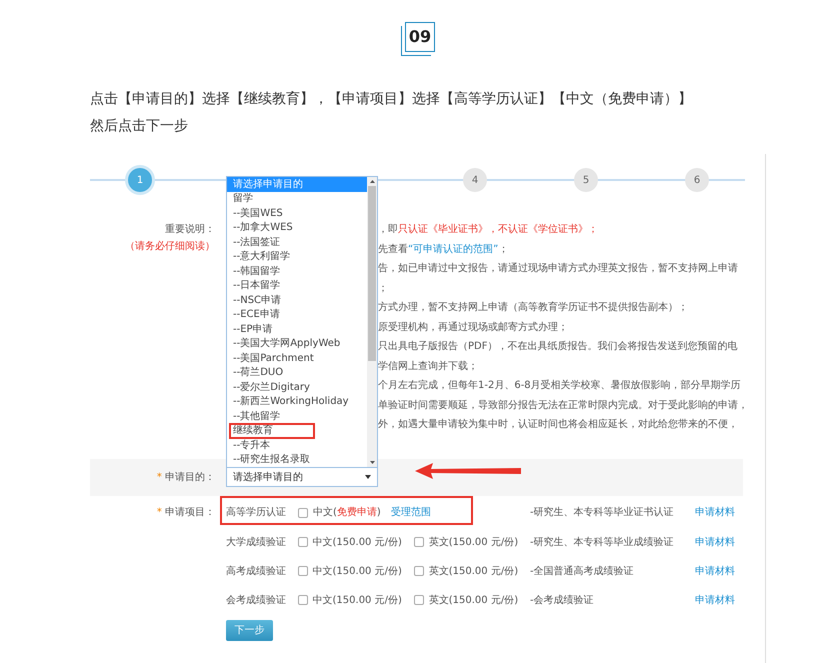 The height and width of the screenshot is (663, 840). Describe the element at coordinates (297, 373) in the screenshot. I see `dropdown-option: --荷兰DUO` at that location.